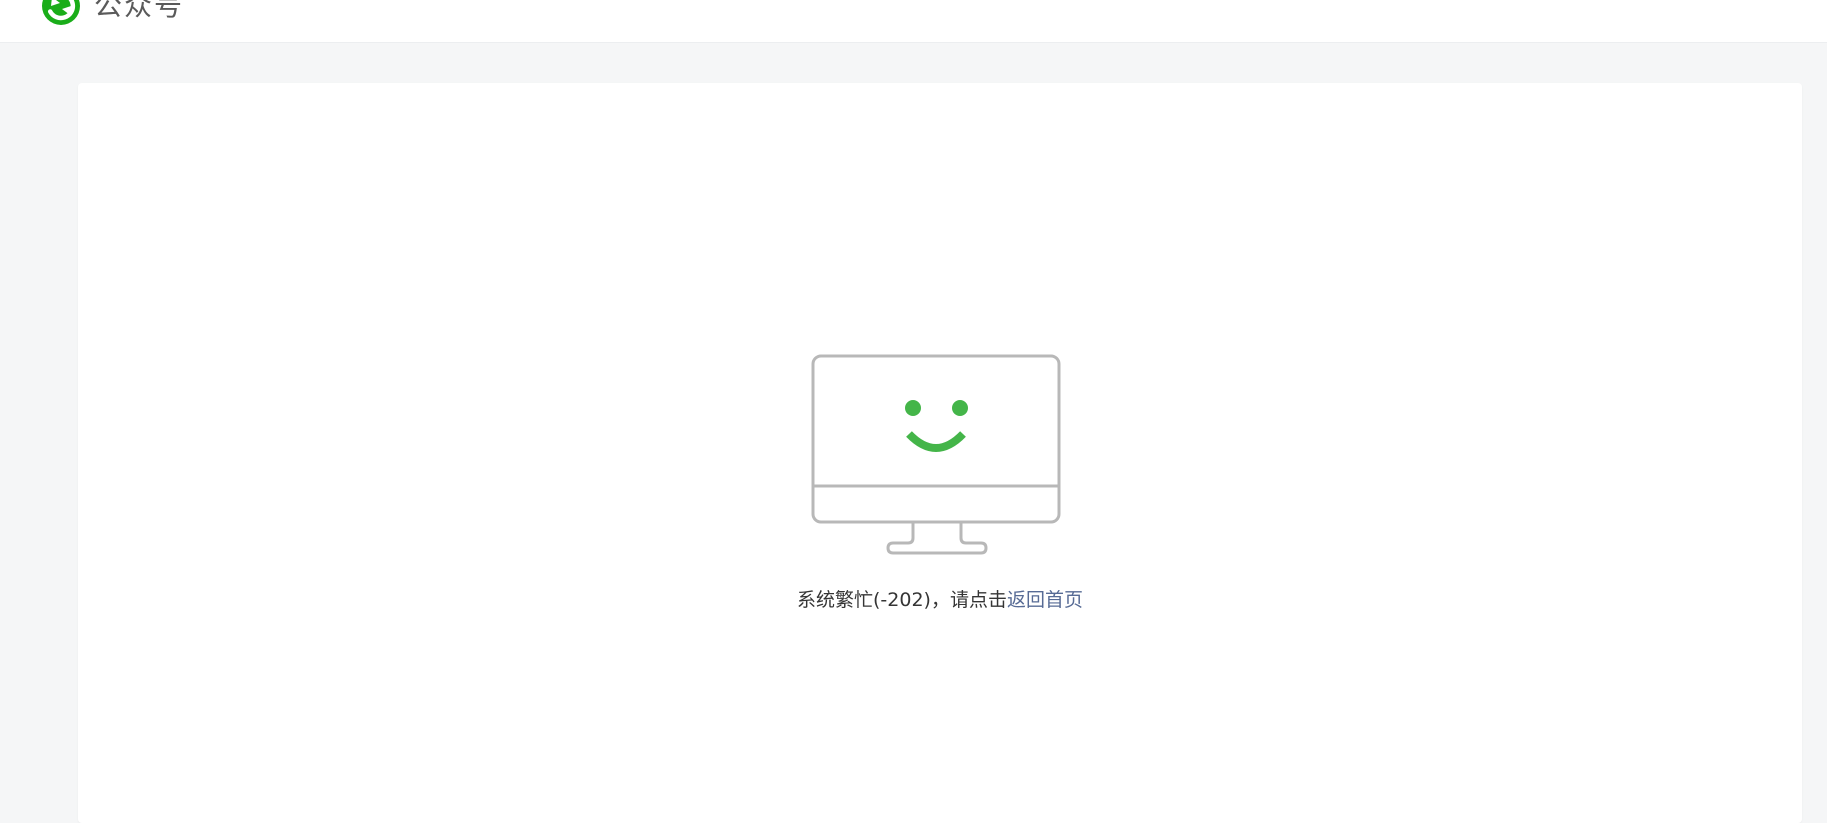 Image resolution: width=1827 pixels, height=823 pixels. What do you see at coordinates (139, 11) in the screenshot?
I see `brand-name: 公众号` at bounding box center [139, 11].